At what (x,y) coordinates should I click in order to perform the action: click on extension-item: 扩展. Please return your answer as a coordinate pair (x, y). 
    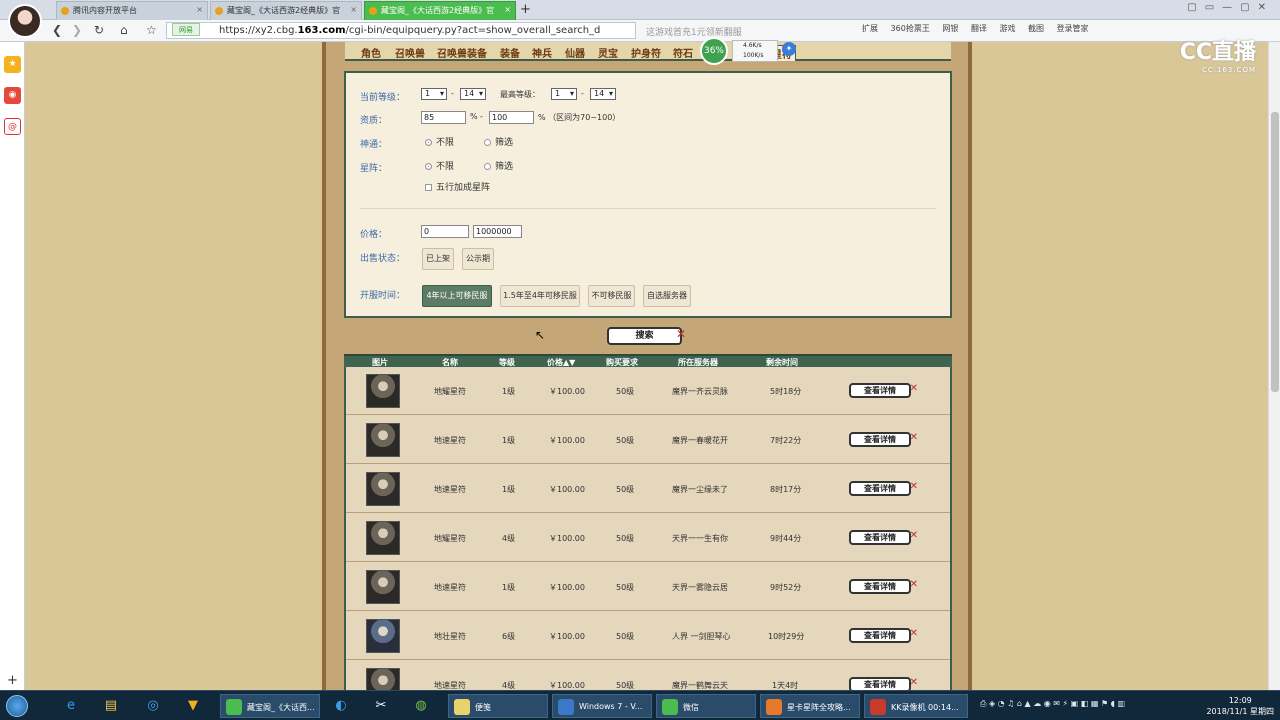
    Looking at the image, I should click on (870, 28).